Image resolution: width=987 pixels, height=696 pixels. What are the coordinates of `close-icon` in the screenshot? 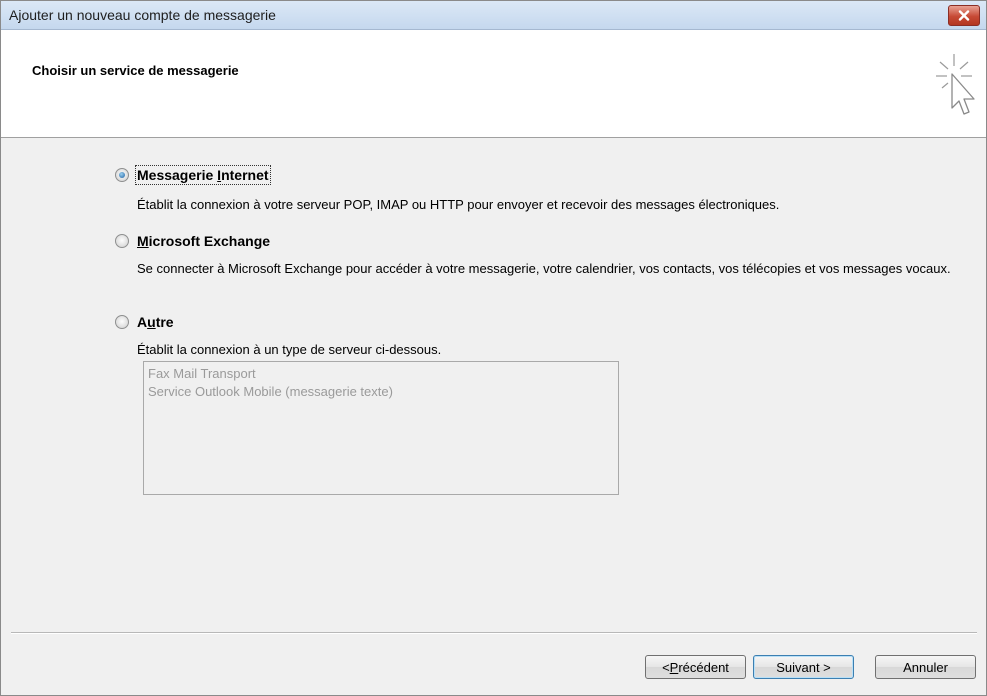 It's located at (964, 15).